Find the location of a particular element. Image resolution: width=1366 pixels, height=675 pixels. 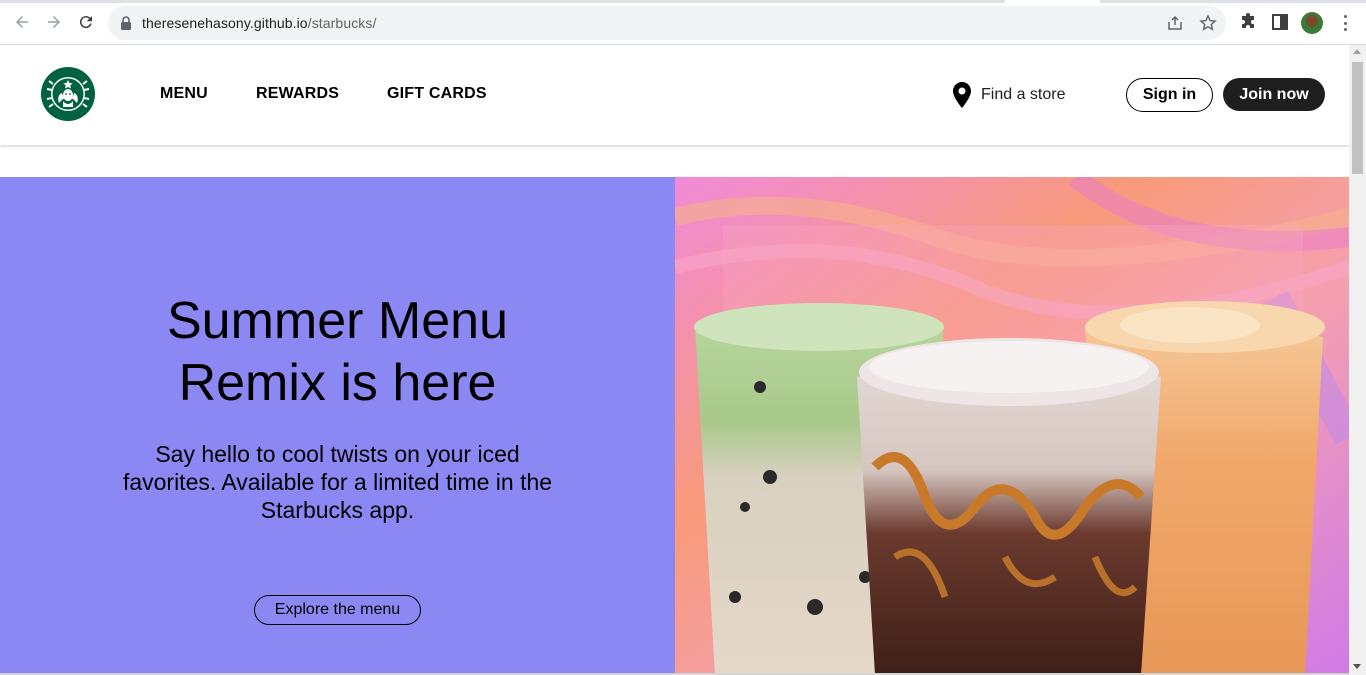

nav-rewards: REWARDS is located at coordinates (297, 94).